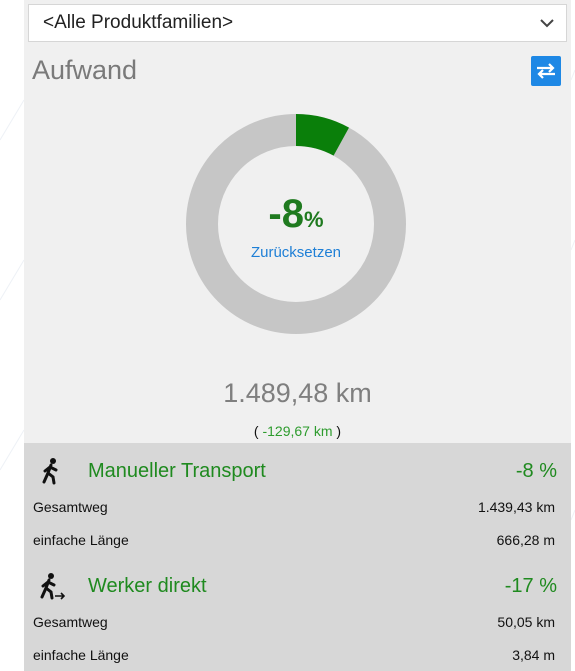 The width and height of the screenshot is (575, 671). Describe the element at coordinates (526, 622) in the screenshot. I see `row-value: 50,05 km` at that location.